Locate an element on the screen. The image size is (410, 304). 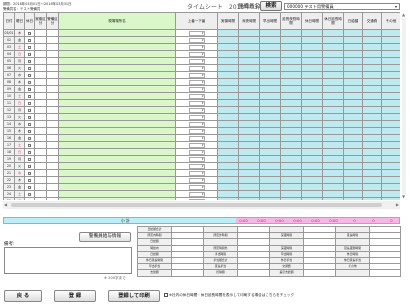
print-option-checkbox is located at coordinates (166, 295).